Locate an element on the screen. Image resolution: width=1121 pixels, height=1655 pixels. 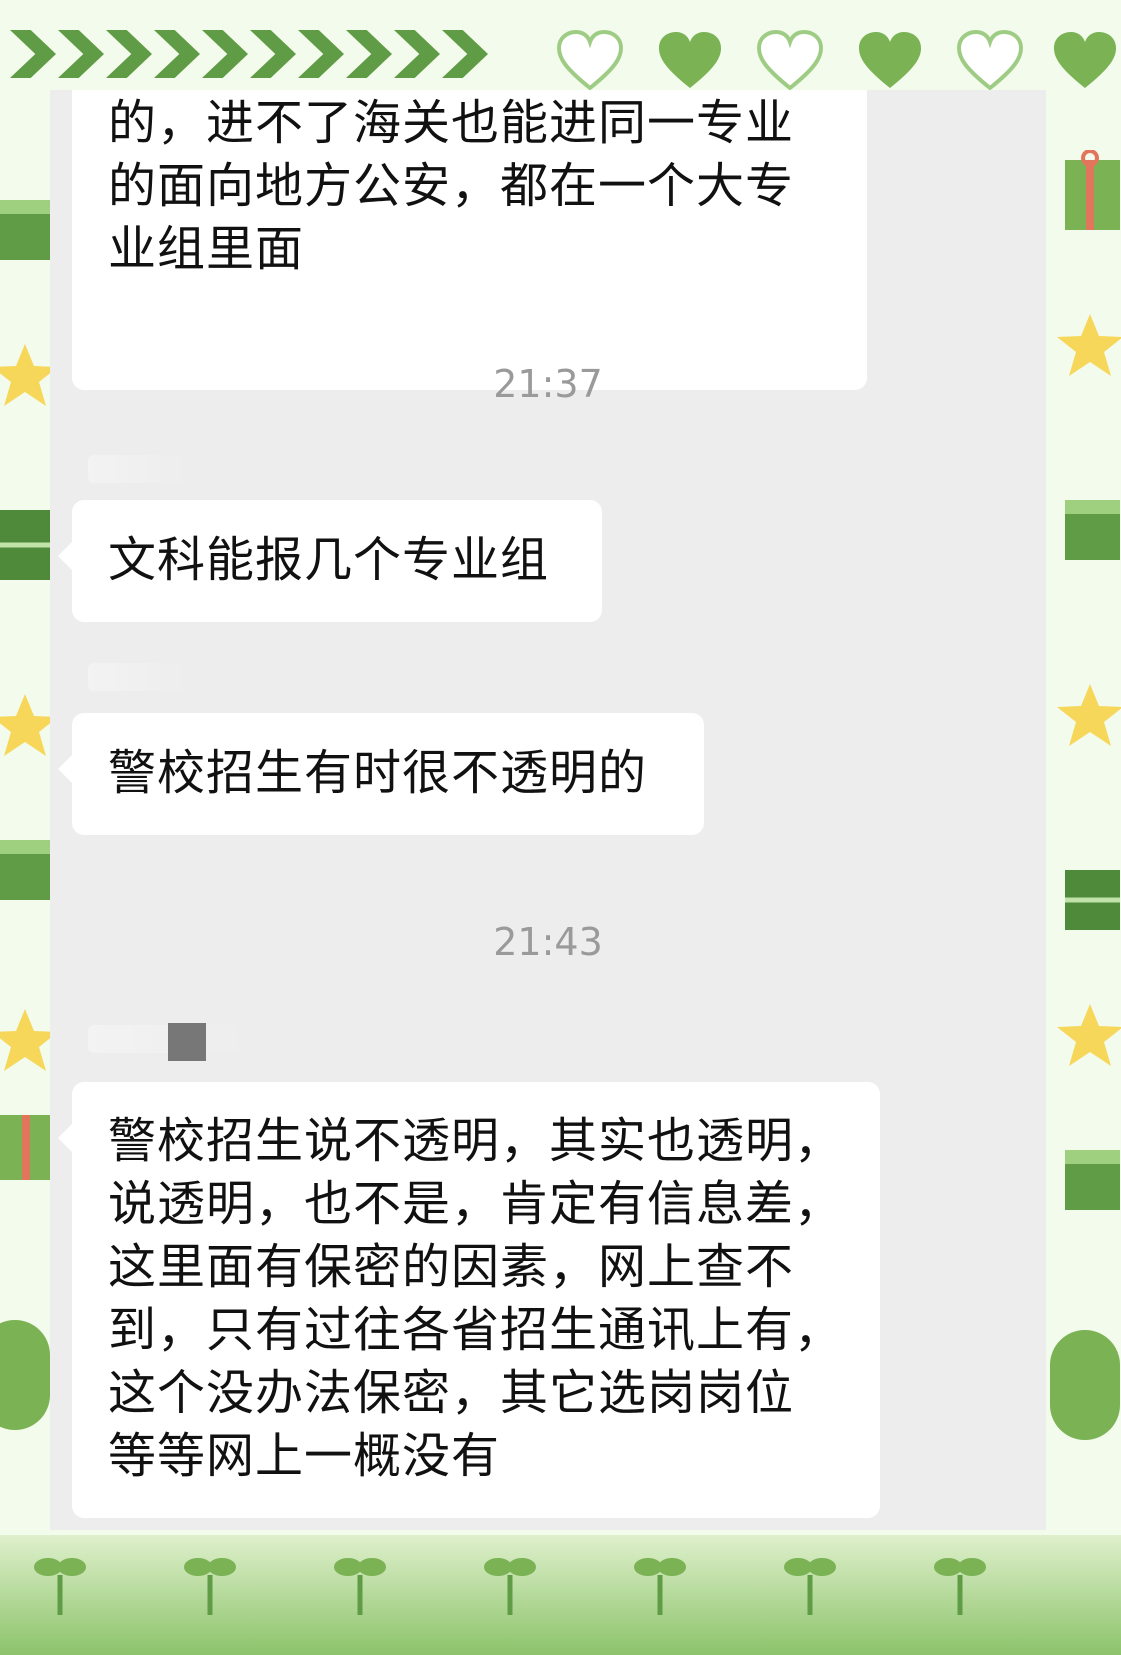
message-line: 业组里面 is located at coordinates (206, 249).